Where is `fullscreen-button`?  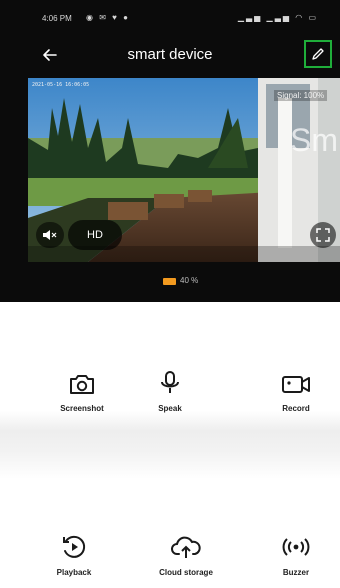
fullscreen-button is located at coordinates (323, 235).